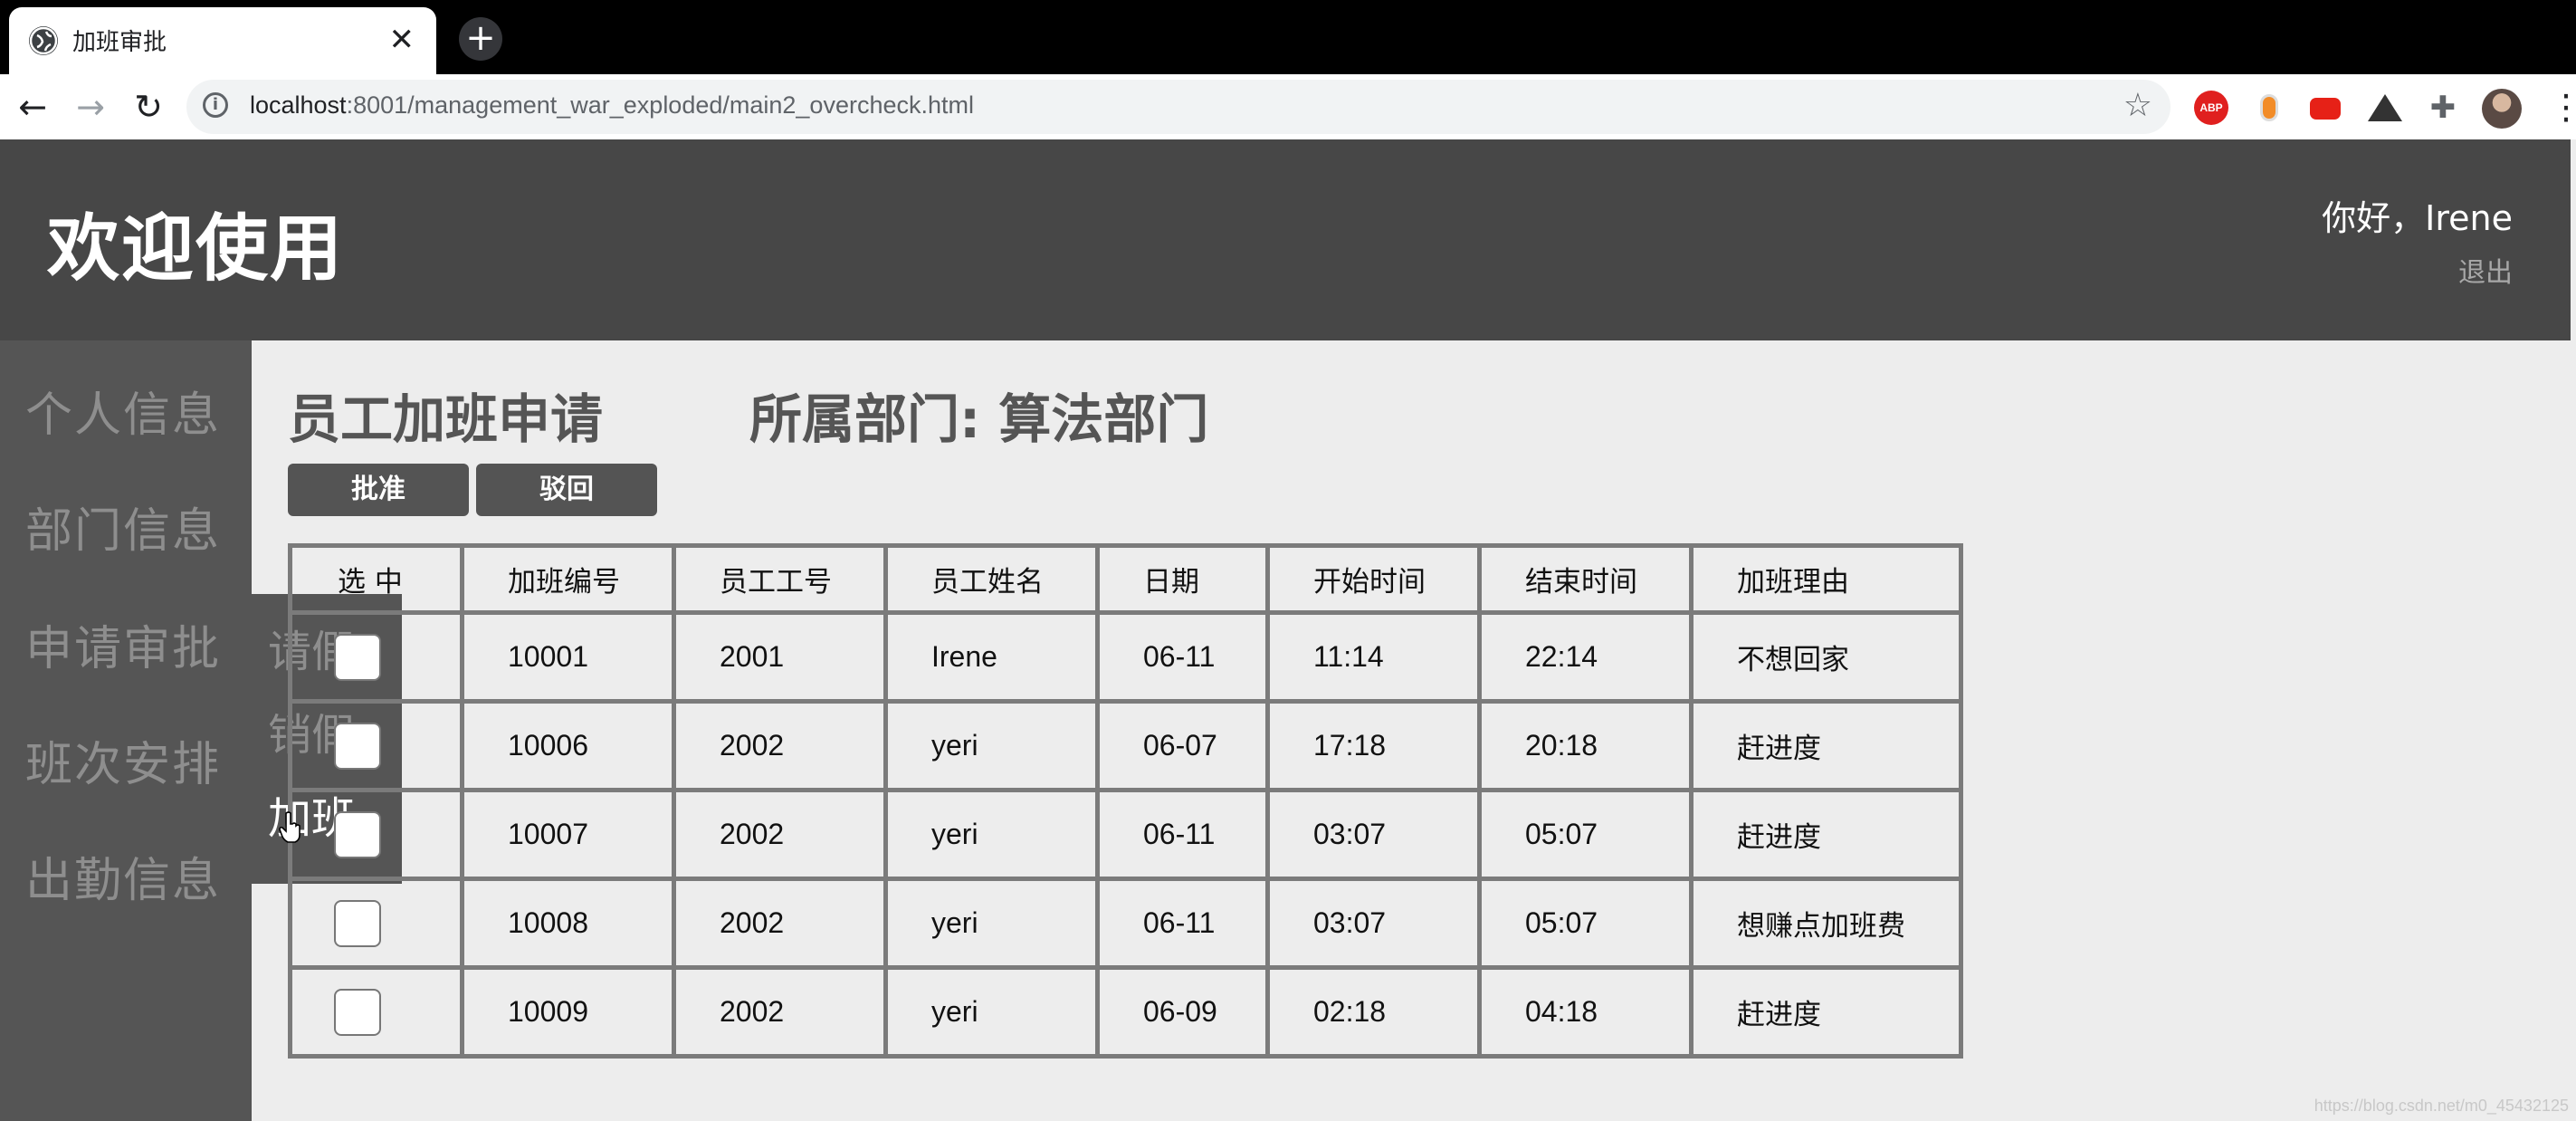 The image size is (2576, 1121). What do you see at coordinates (2325, 108) in the screenshot?
I see `youtube-extension-icon` at bounding box center [2325, 108].